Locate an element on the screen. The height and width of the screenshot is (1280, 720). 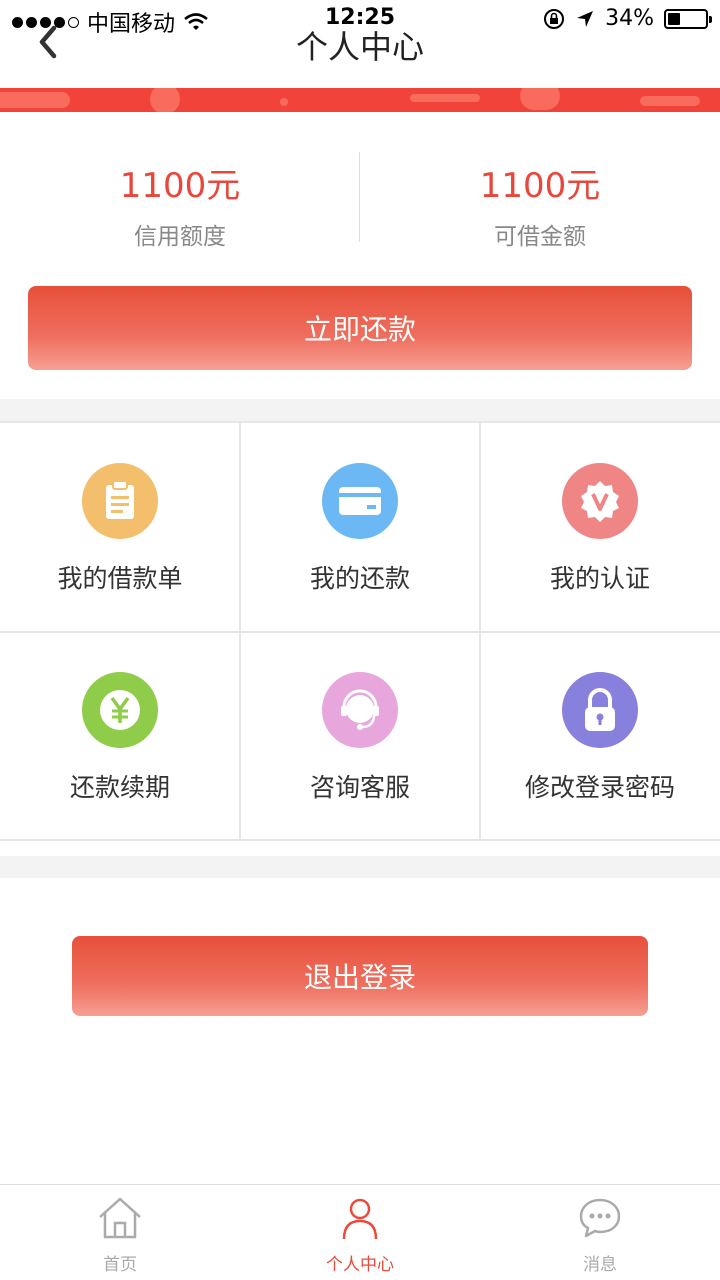
repay-now-button: 立即还款 is located at coordinates (360, 328).